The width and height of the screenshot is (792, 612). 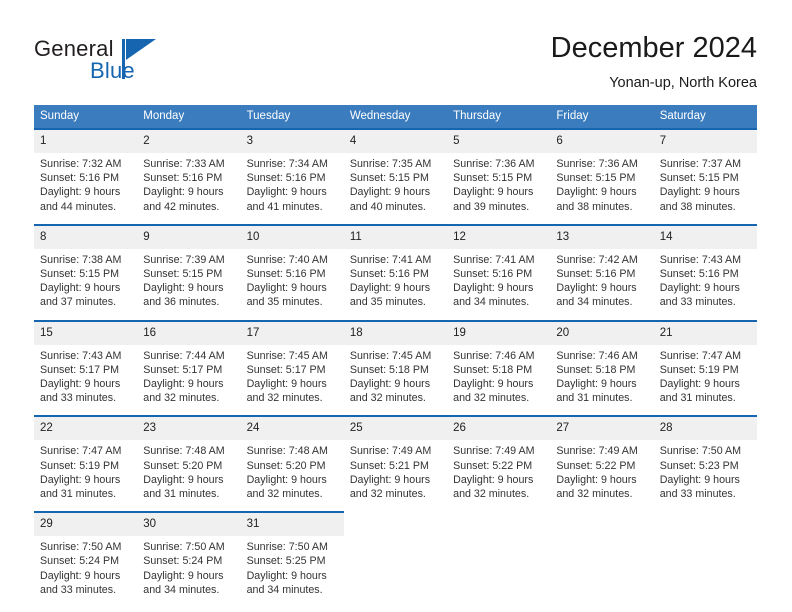 What do you see at coordinates (499, 237) in the screenshot?
I see `day-number: 12` at bounding box center [499, 237].